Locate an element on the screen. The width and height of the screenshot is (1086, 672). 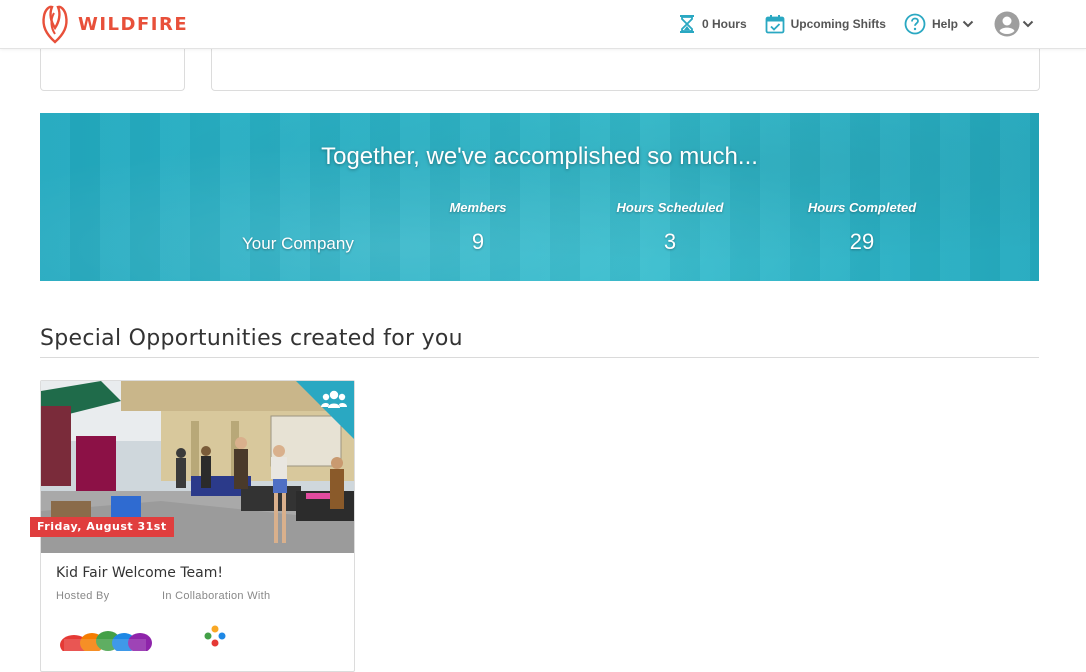
host-logo is located at coordinates (106, 643).